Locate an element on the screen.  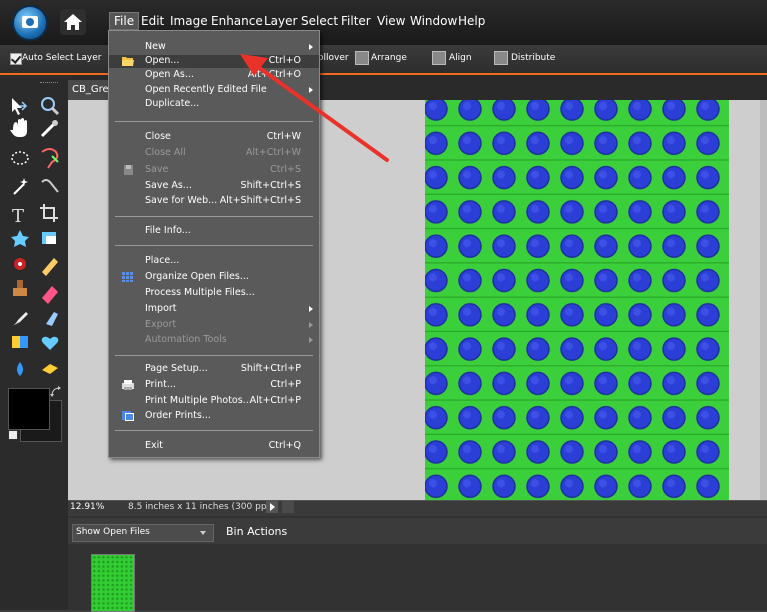
lasso-tool-icon is located at coordinates (50, 158).